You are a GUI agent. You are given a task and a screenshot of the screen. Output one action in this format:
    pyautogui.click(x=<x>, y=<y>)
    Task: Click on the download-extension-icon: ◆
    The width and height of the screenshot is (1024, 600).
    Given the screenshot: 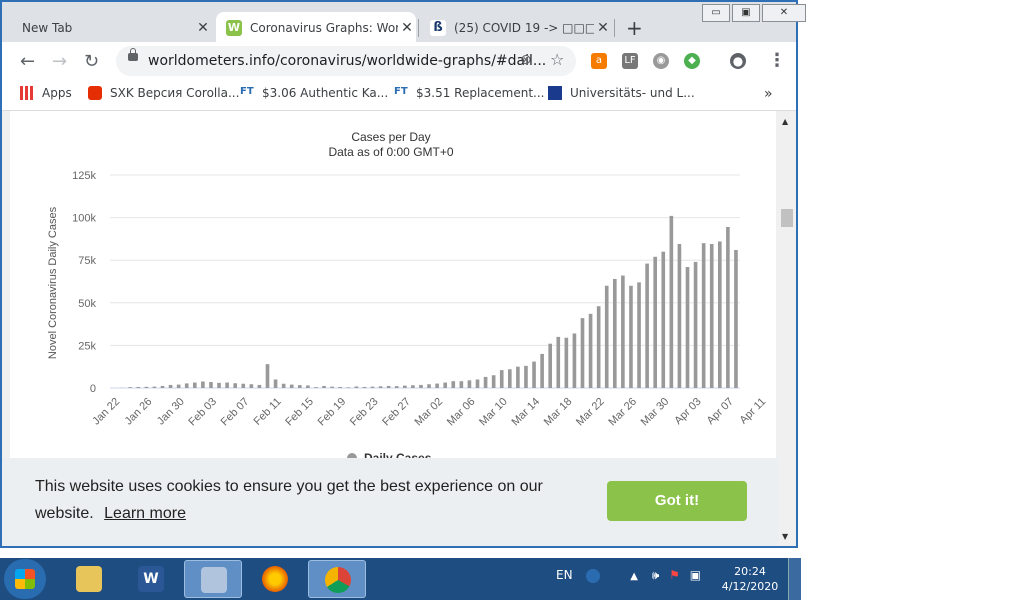 What is the action you would take?
    pyautogui.click(x=692, y=61)
    